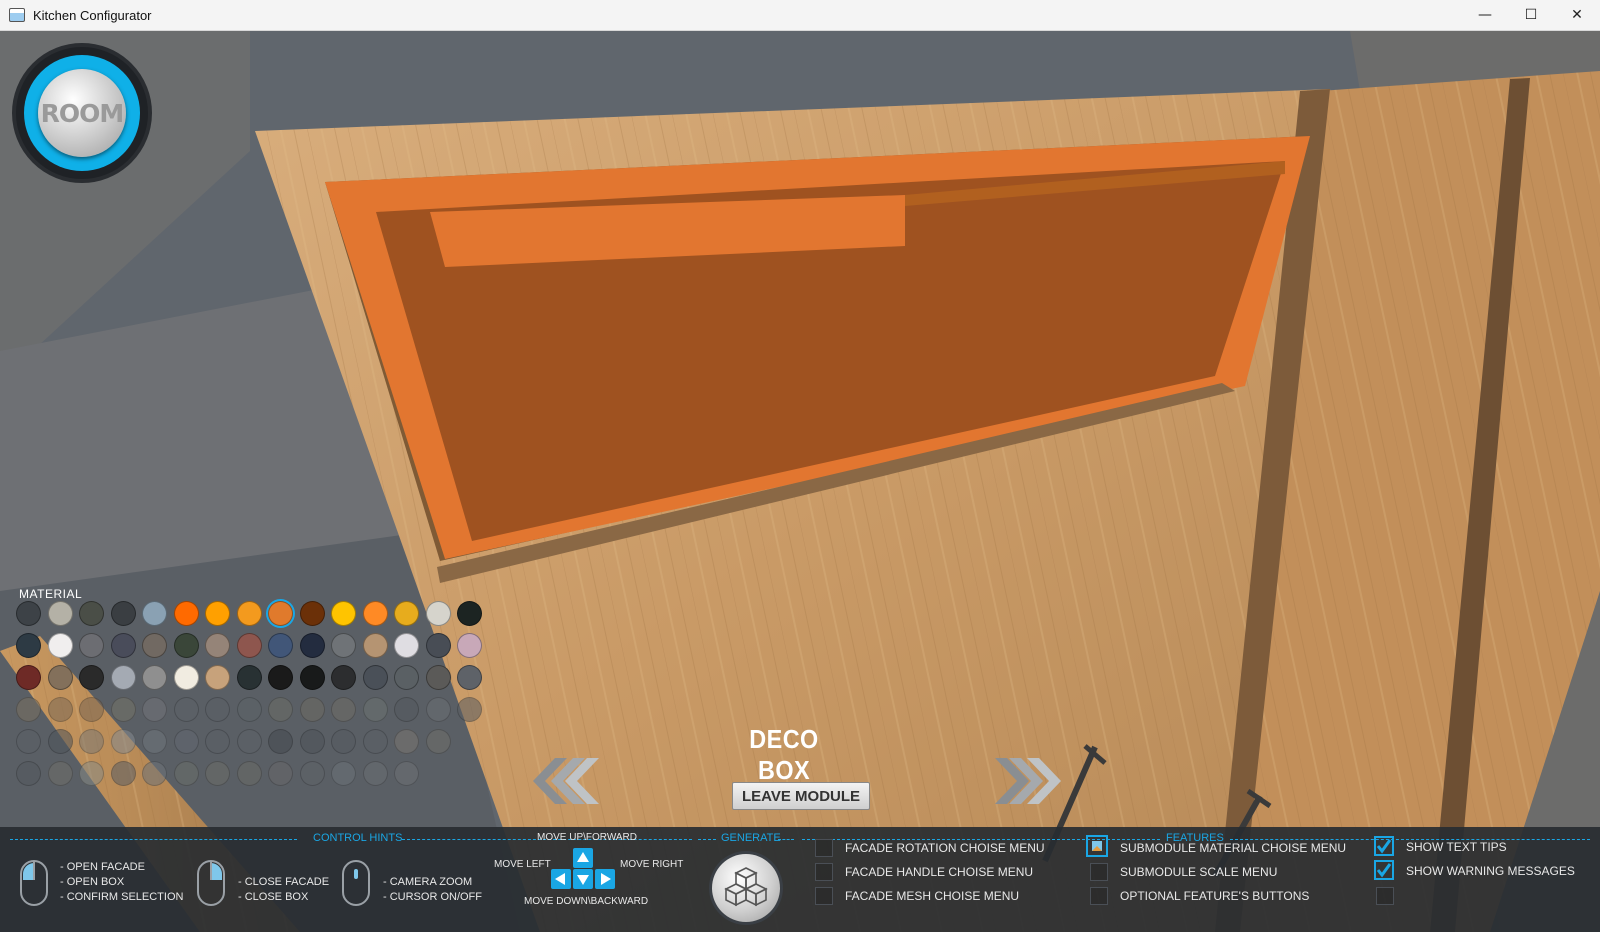  Describe the element at coordinates (1385, 896) in the screenshot. I see `extra-option-checkbox` at that location.